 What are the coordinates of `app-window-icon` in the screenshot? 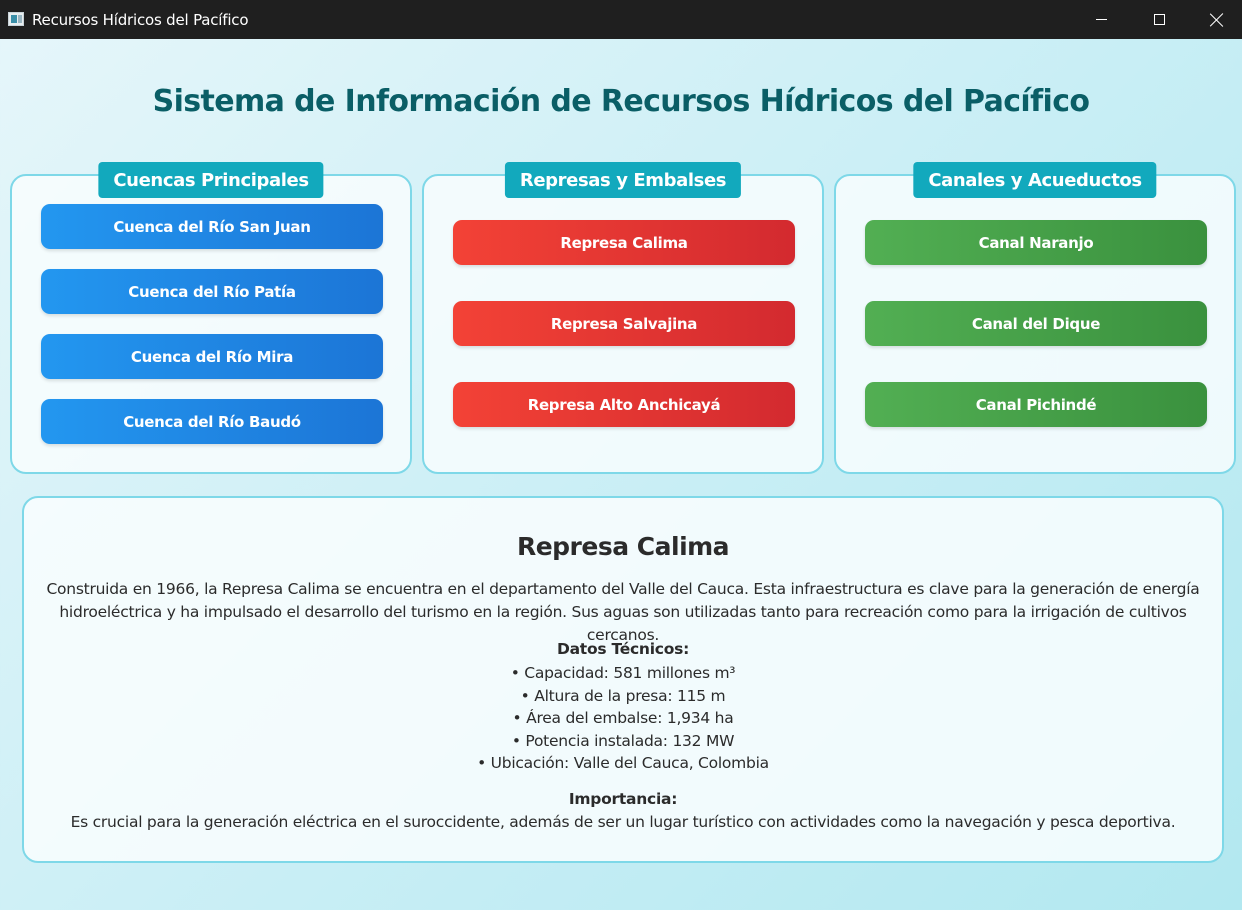 It's located at (16, 19).